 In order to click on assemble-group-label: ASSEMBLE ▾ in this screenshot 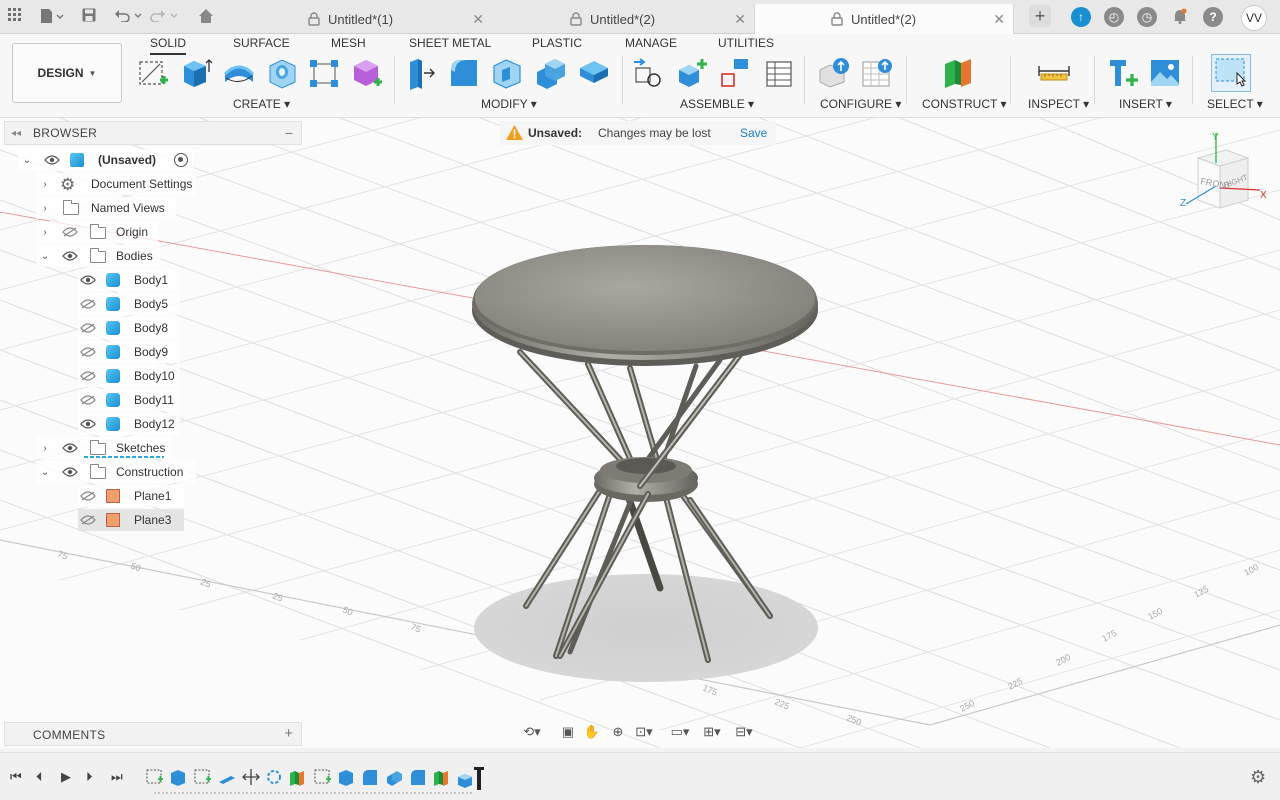, I will do `click(717, 104)`.